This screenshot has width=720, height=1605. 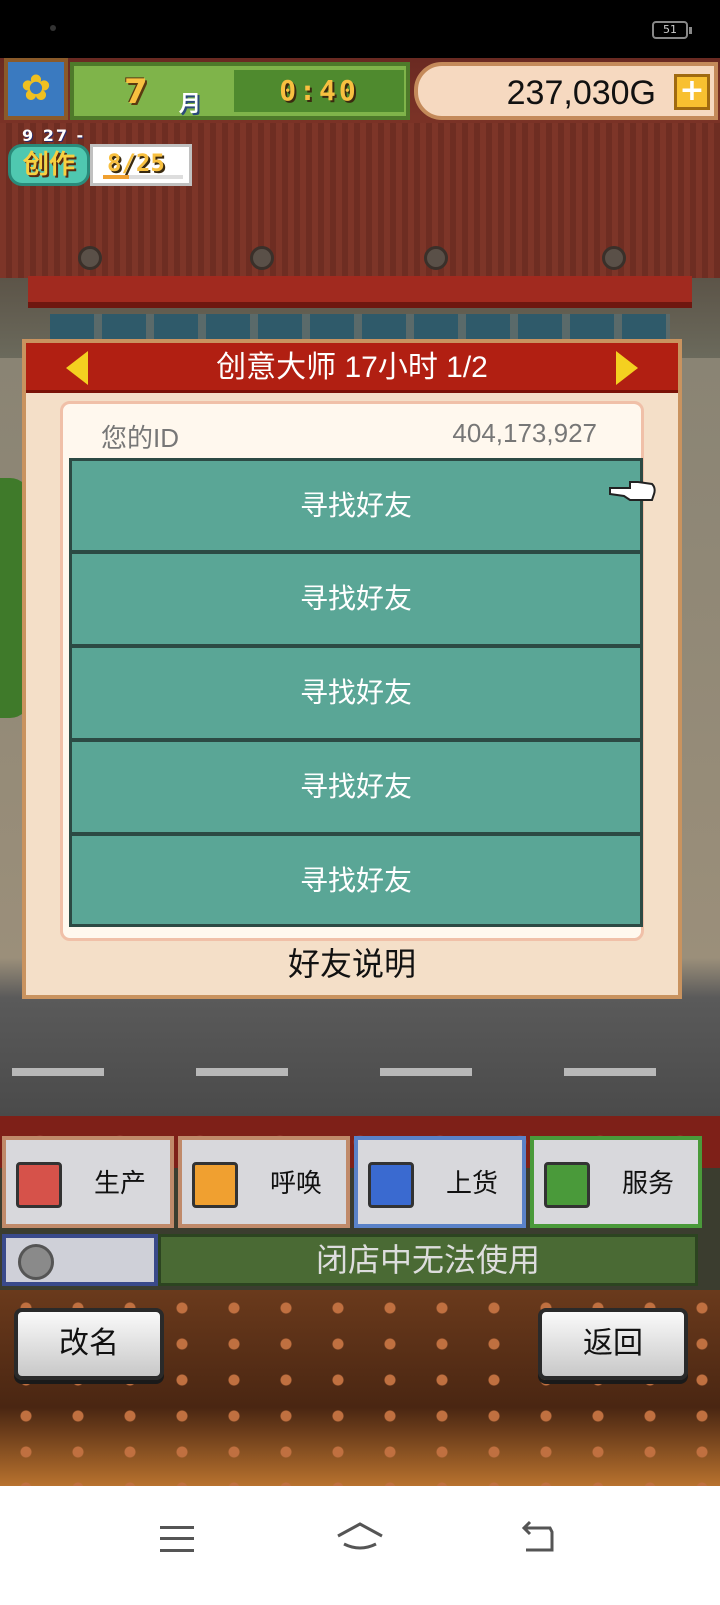 What do you see at coordinates (360, 292) in the screenshot?
I see `shop-awning` at bounding box center [360, 292].